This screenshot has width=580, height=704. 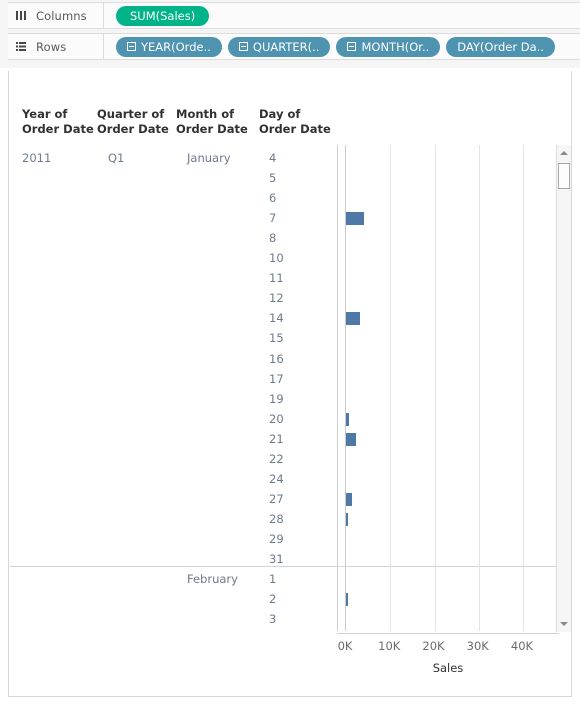 I want to click on row-header-cell: 24, so click(x=276, y=479).